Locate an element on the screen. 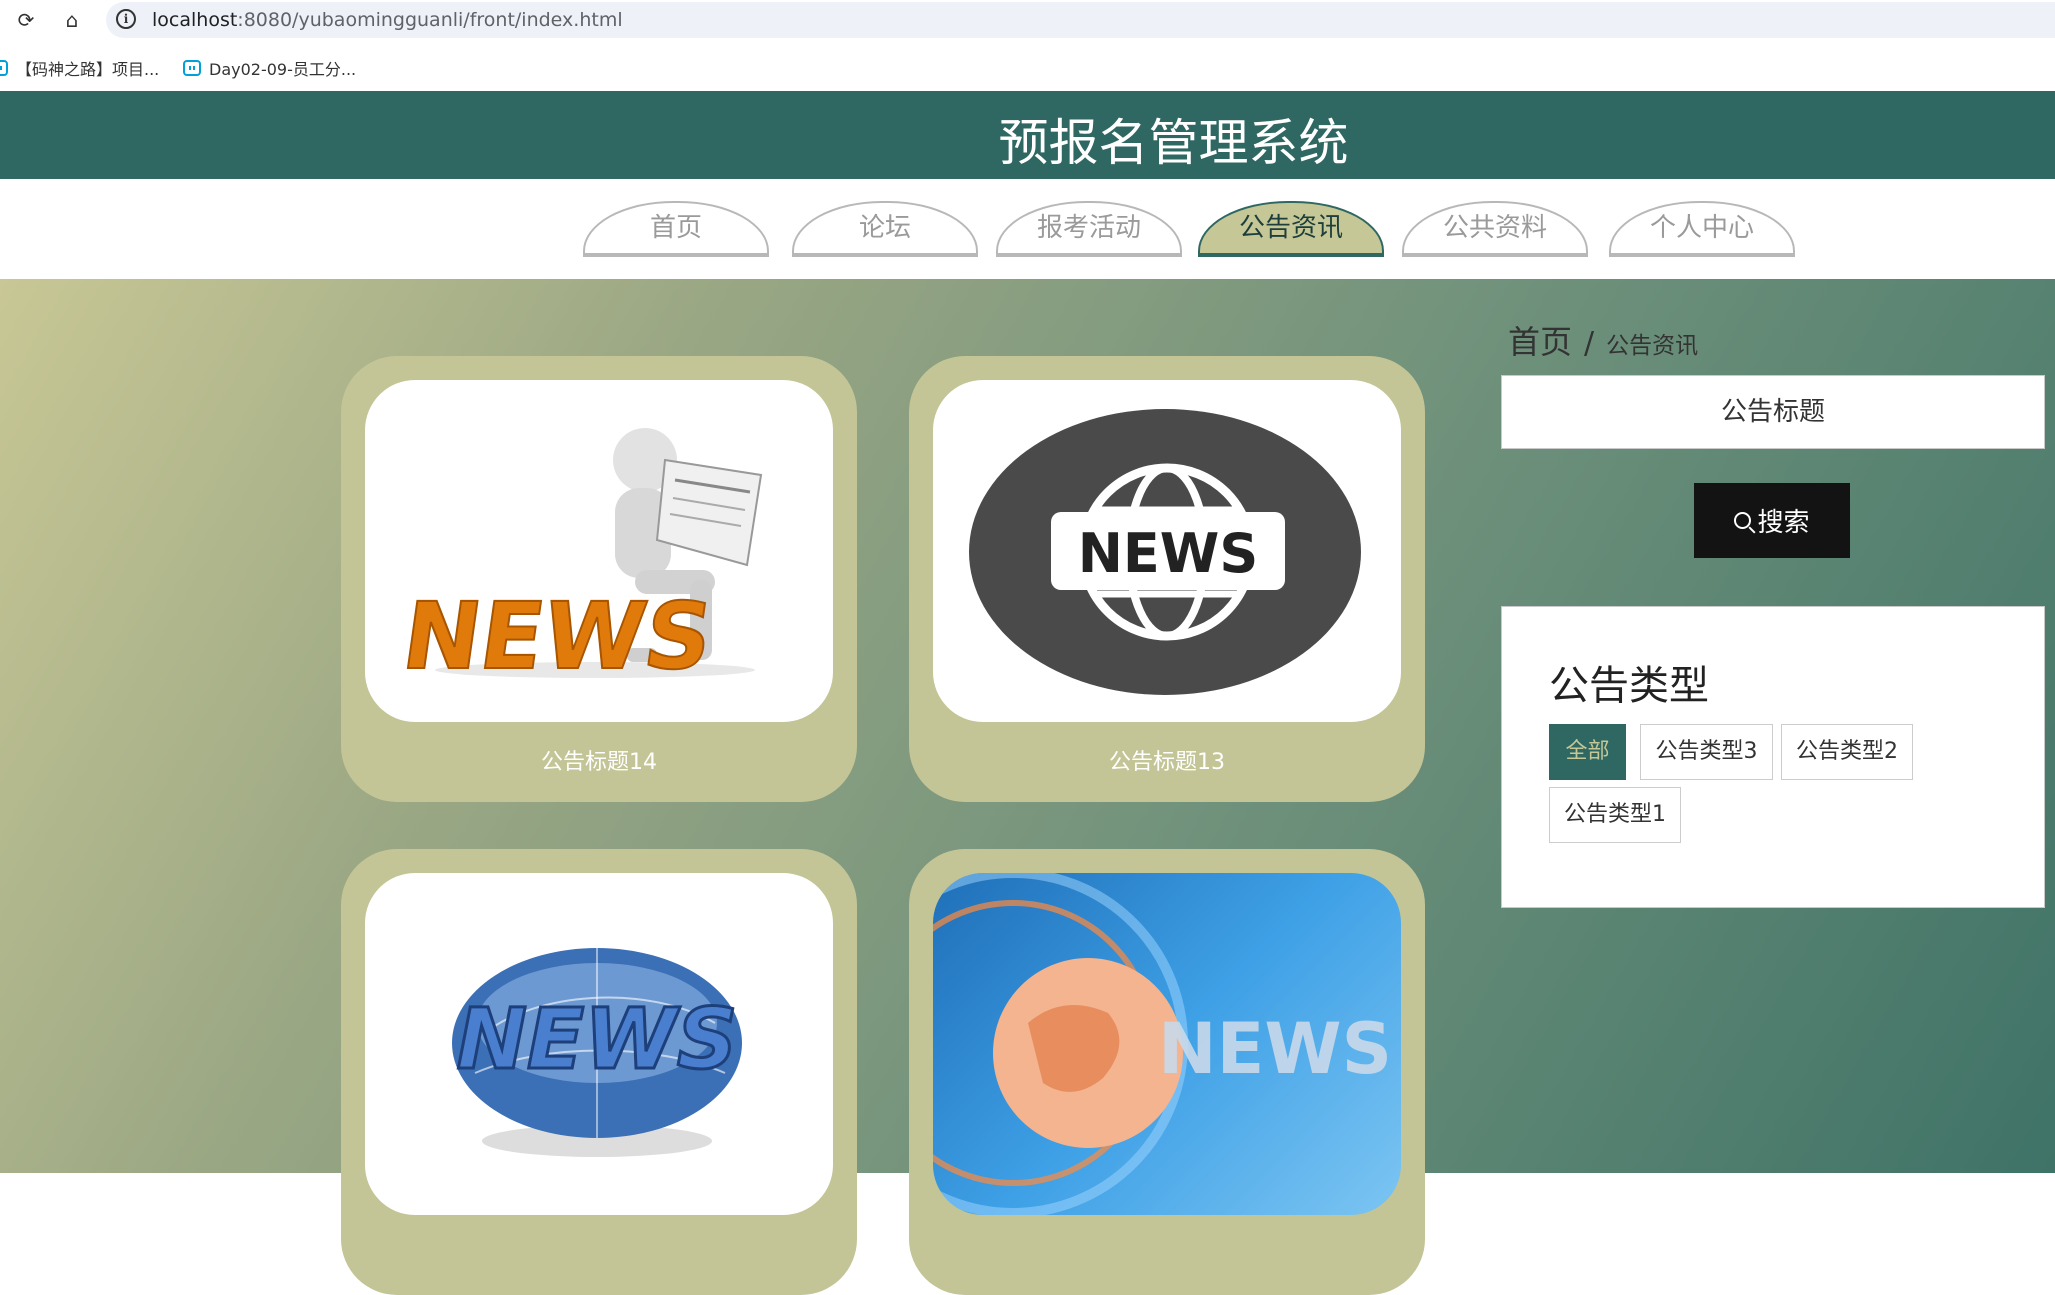 The width and height of the screenshot is (2055, 1295). breadcrumb-current: 公告资讯 is located at coordinates (1652, 346).